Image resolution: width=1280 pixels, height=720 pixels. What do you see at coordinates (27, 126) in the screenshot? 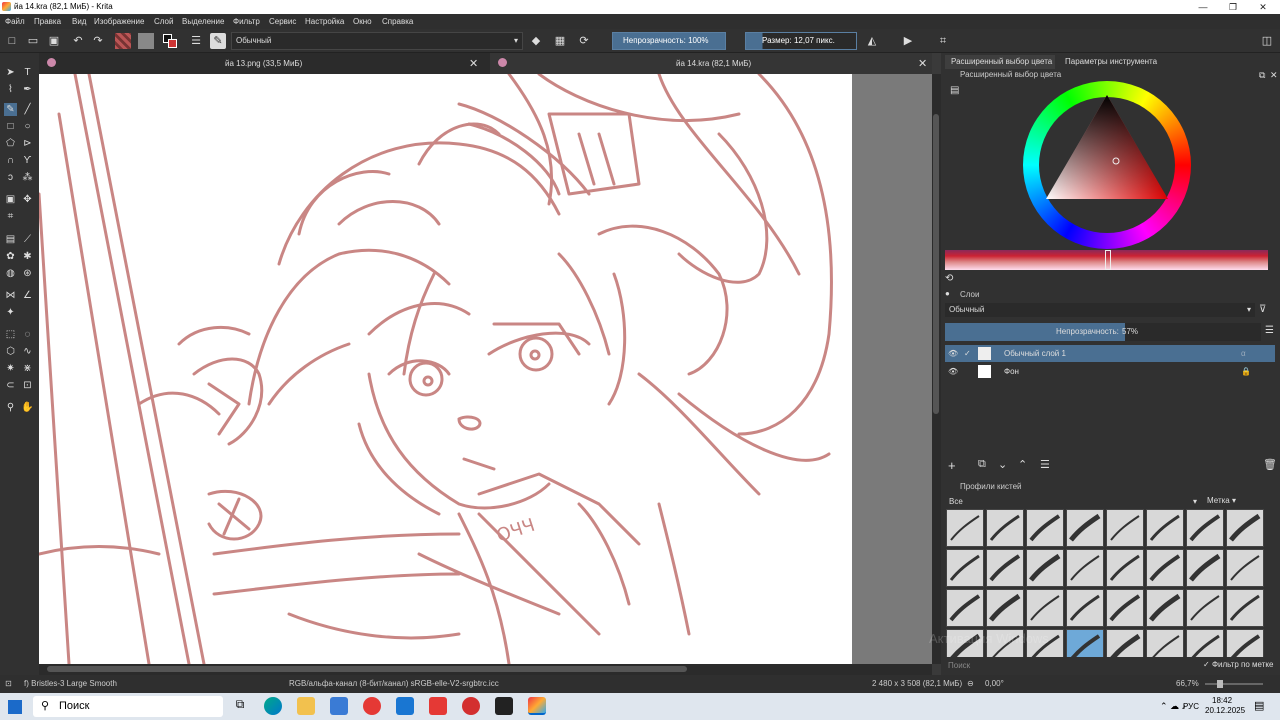
I see `ellipse-tool-icon: ○` at bounding box center [27, 126].